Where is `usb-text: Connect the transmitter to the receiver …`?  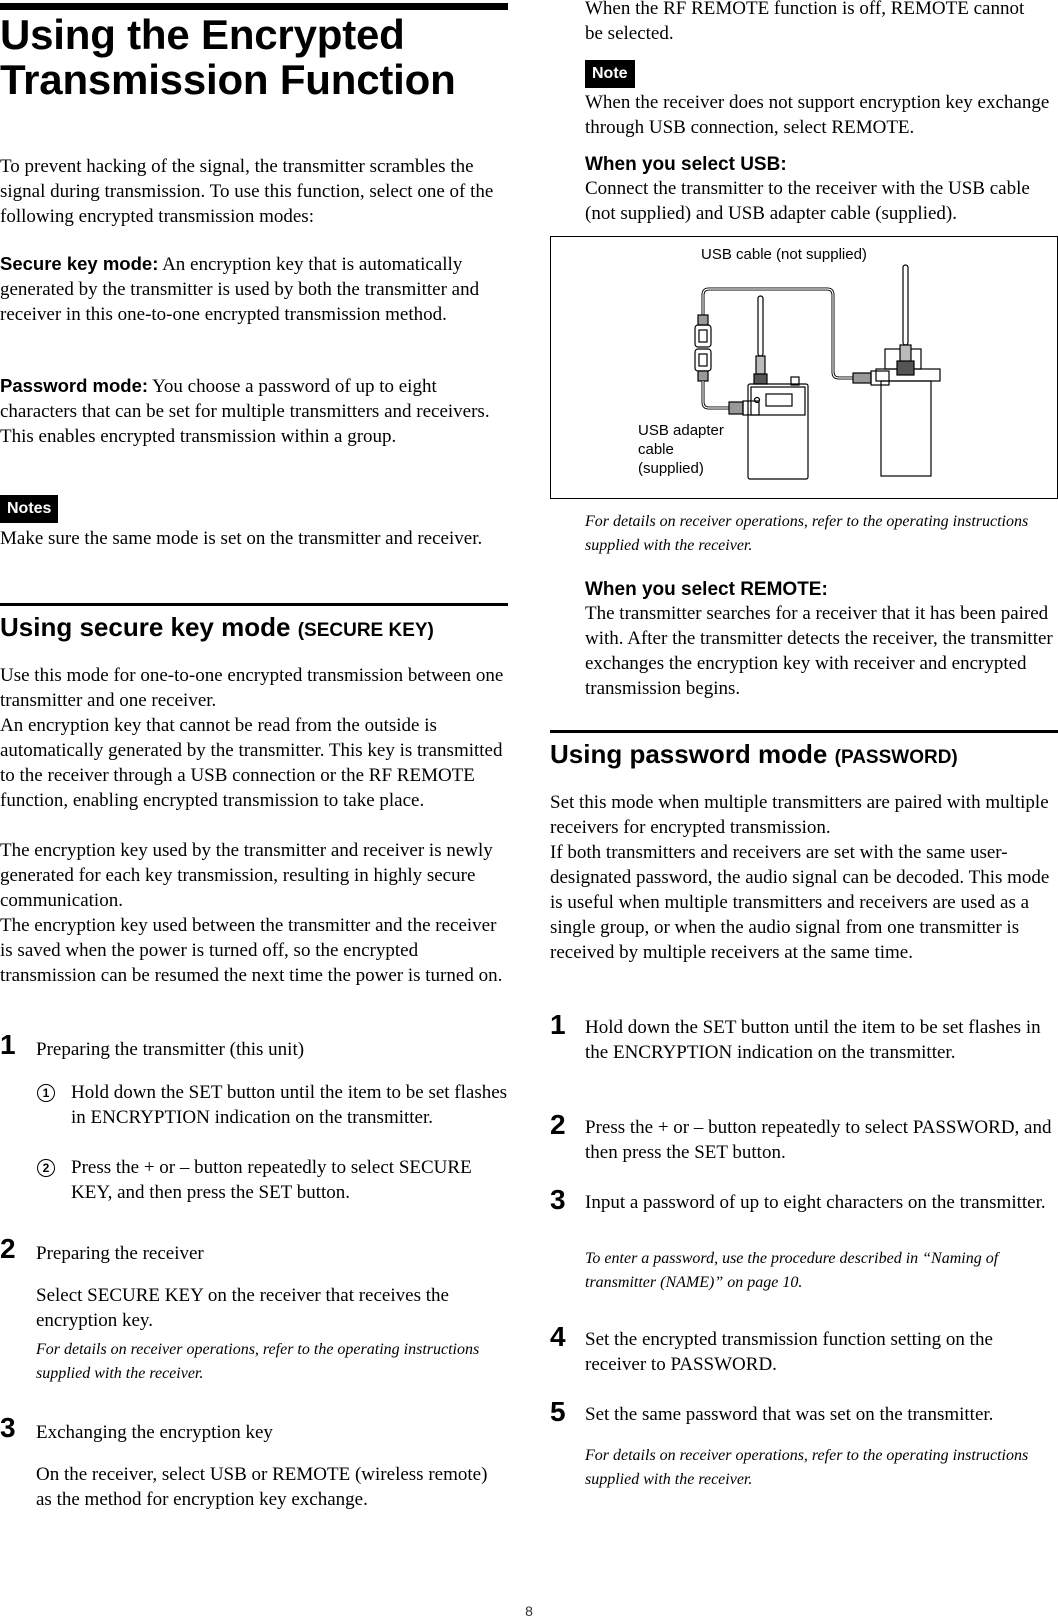 usb-text: Connect the transmitter to the receiver … is located at coordinates (807, 201).